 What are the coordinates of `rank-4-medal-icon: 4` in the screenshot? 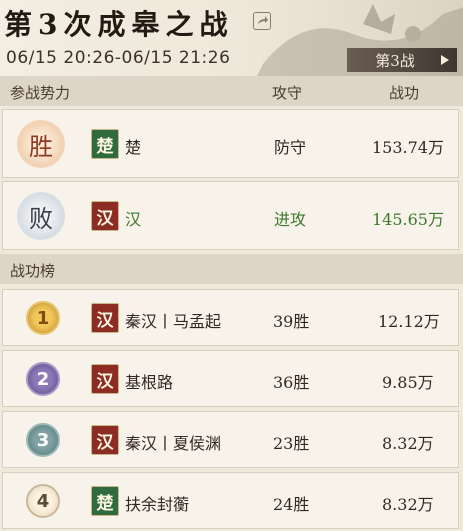 It's located at (43, 501).